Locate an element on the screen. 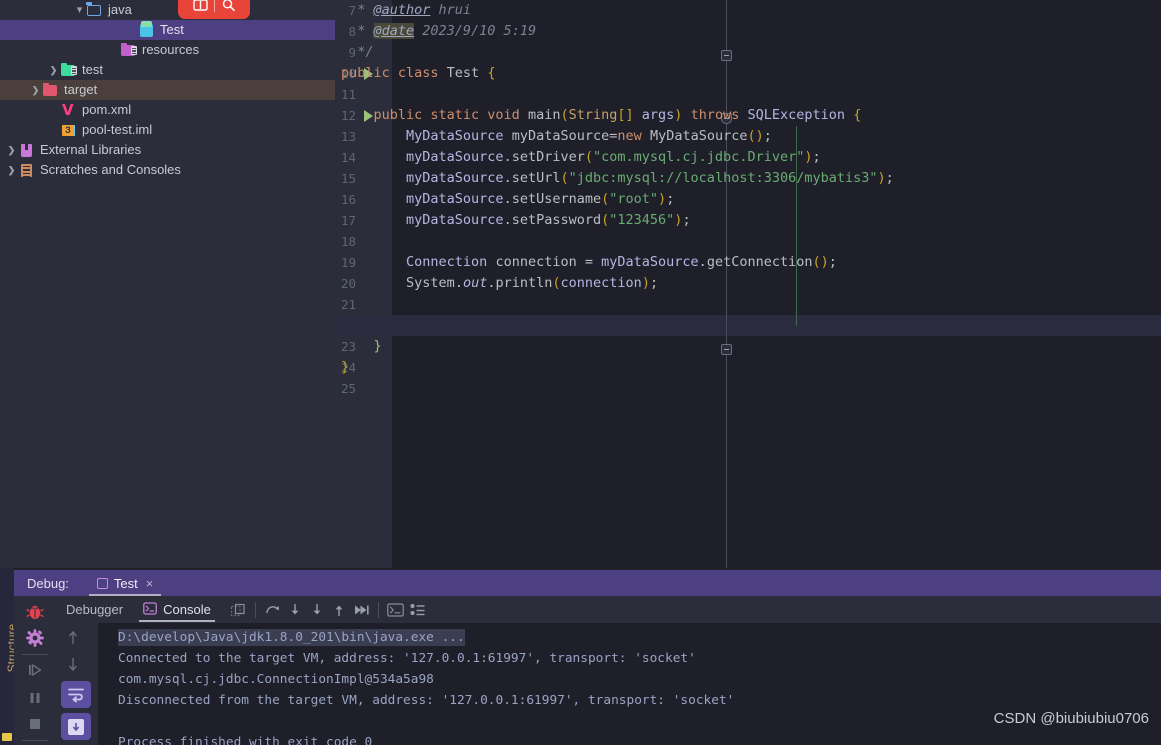 This screenshot has width=1161, height=745. code-token: ; is located at coordinates (816, 157).